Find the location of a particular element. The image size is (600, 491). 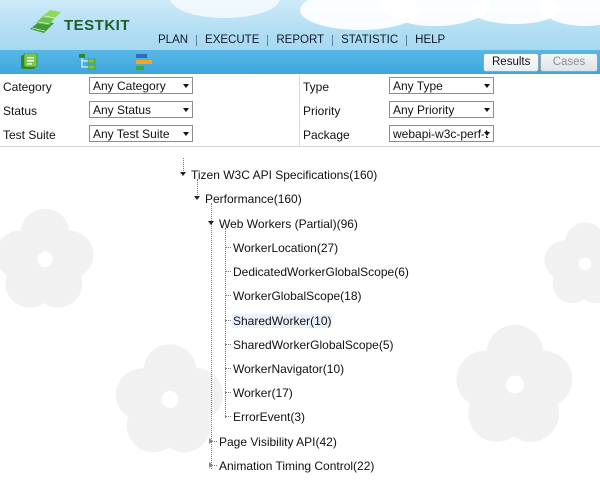

nav-report: REPORT is located at coordinates (300, 40).